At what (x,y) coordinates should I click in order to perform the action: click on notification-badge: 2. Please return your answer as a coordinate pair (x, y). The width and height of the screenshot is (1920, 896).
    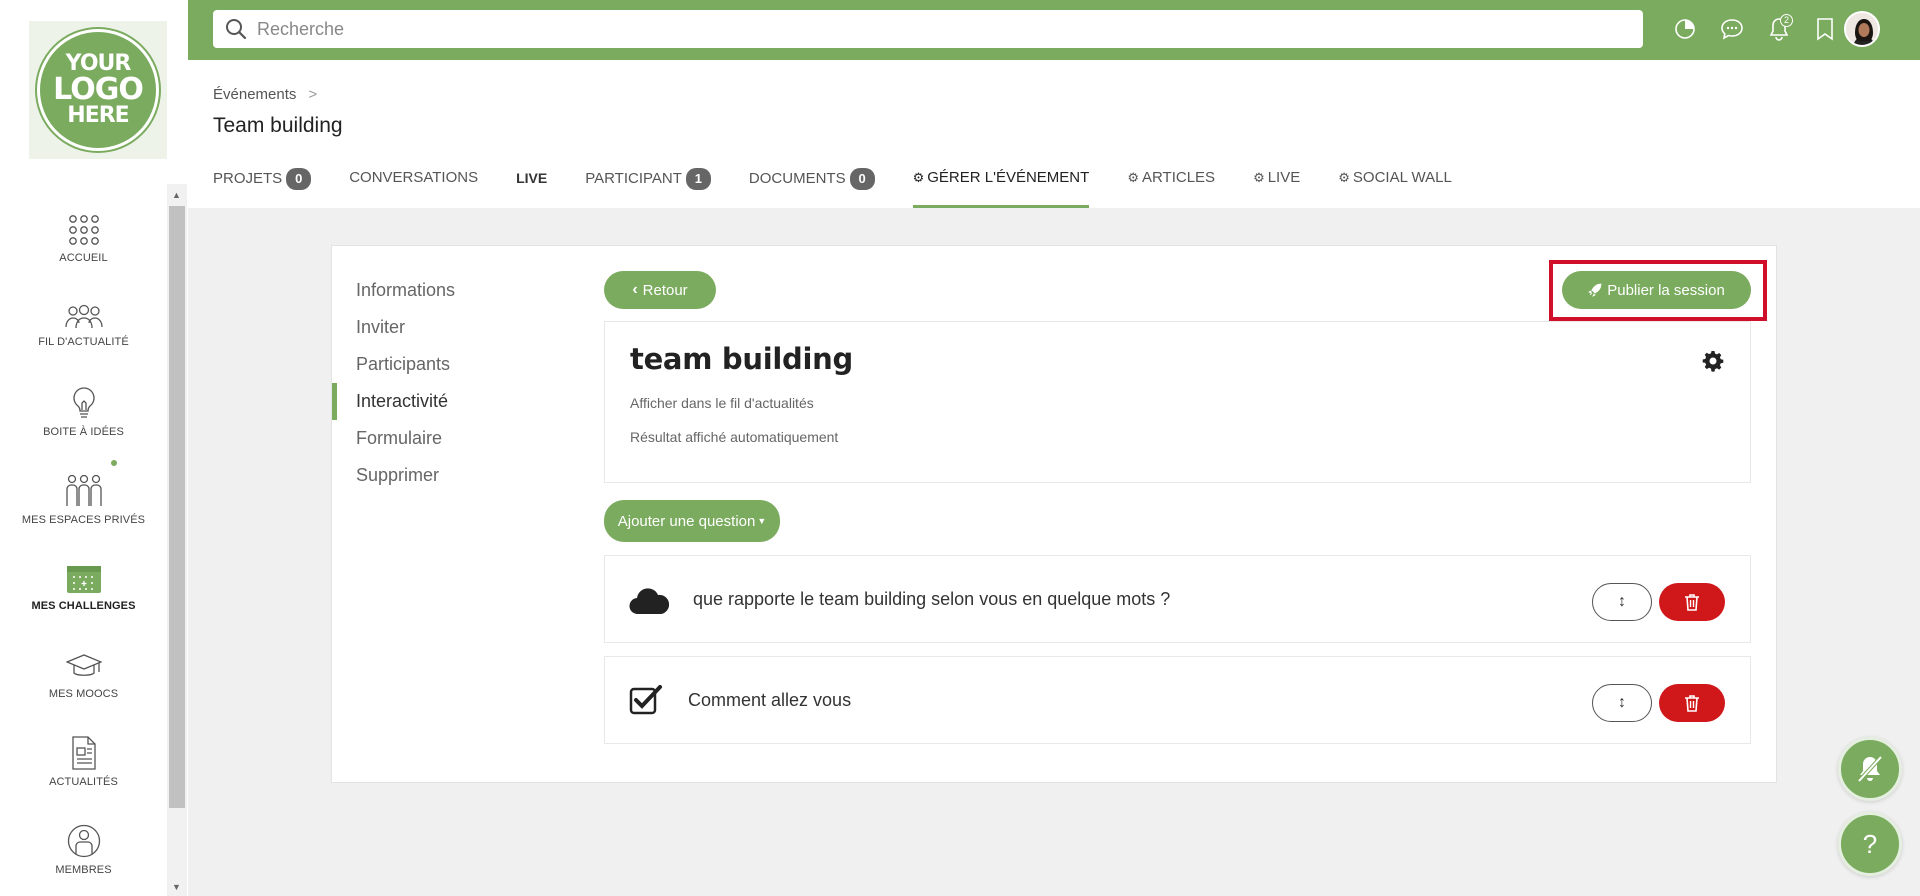
    Looking at the image, I should click on (1786, 20).